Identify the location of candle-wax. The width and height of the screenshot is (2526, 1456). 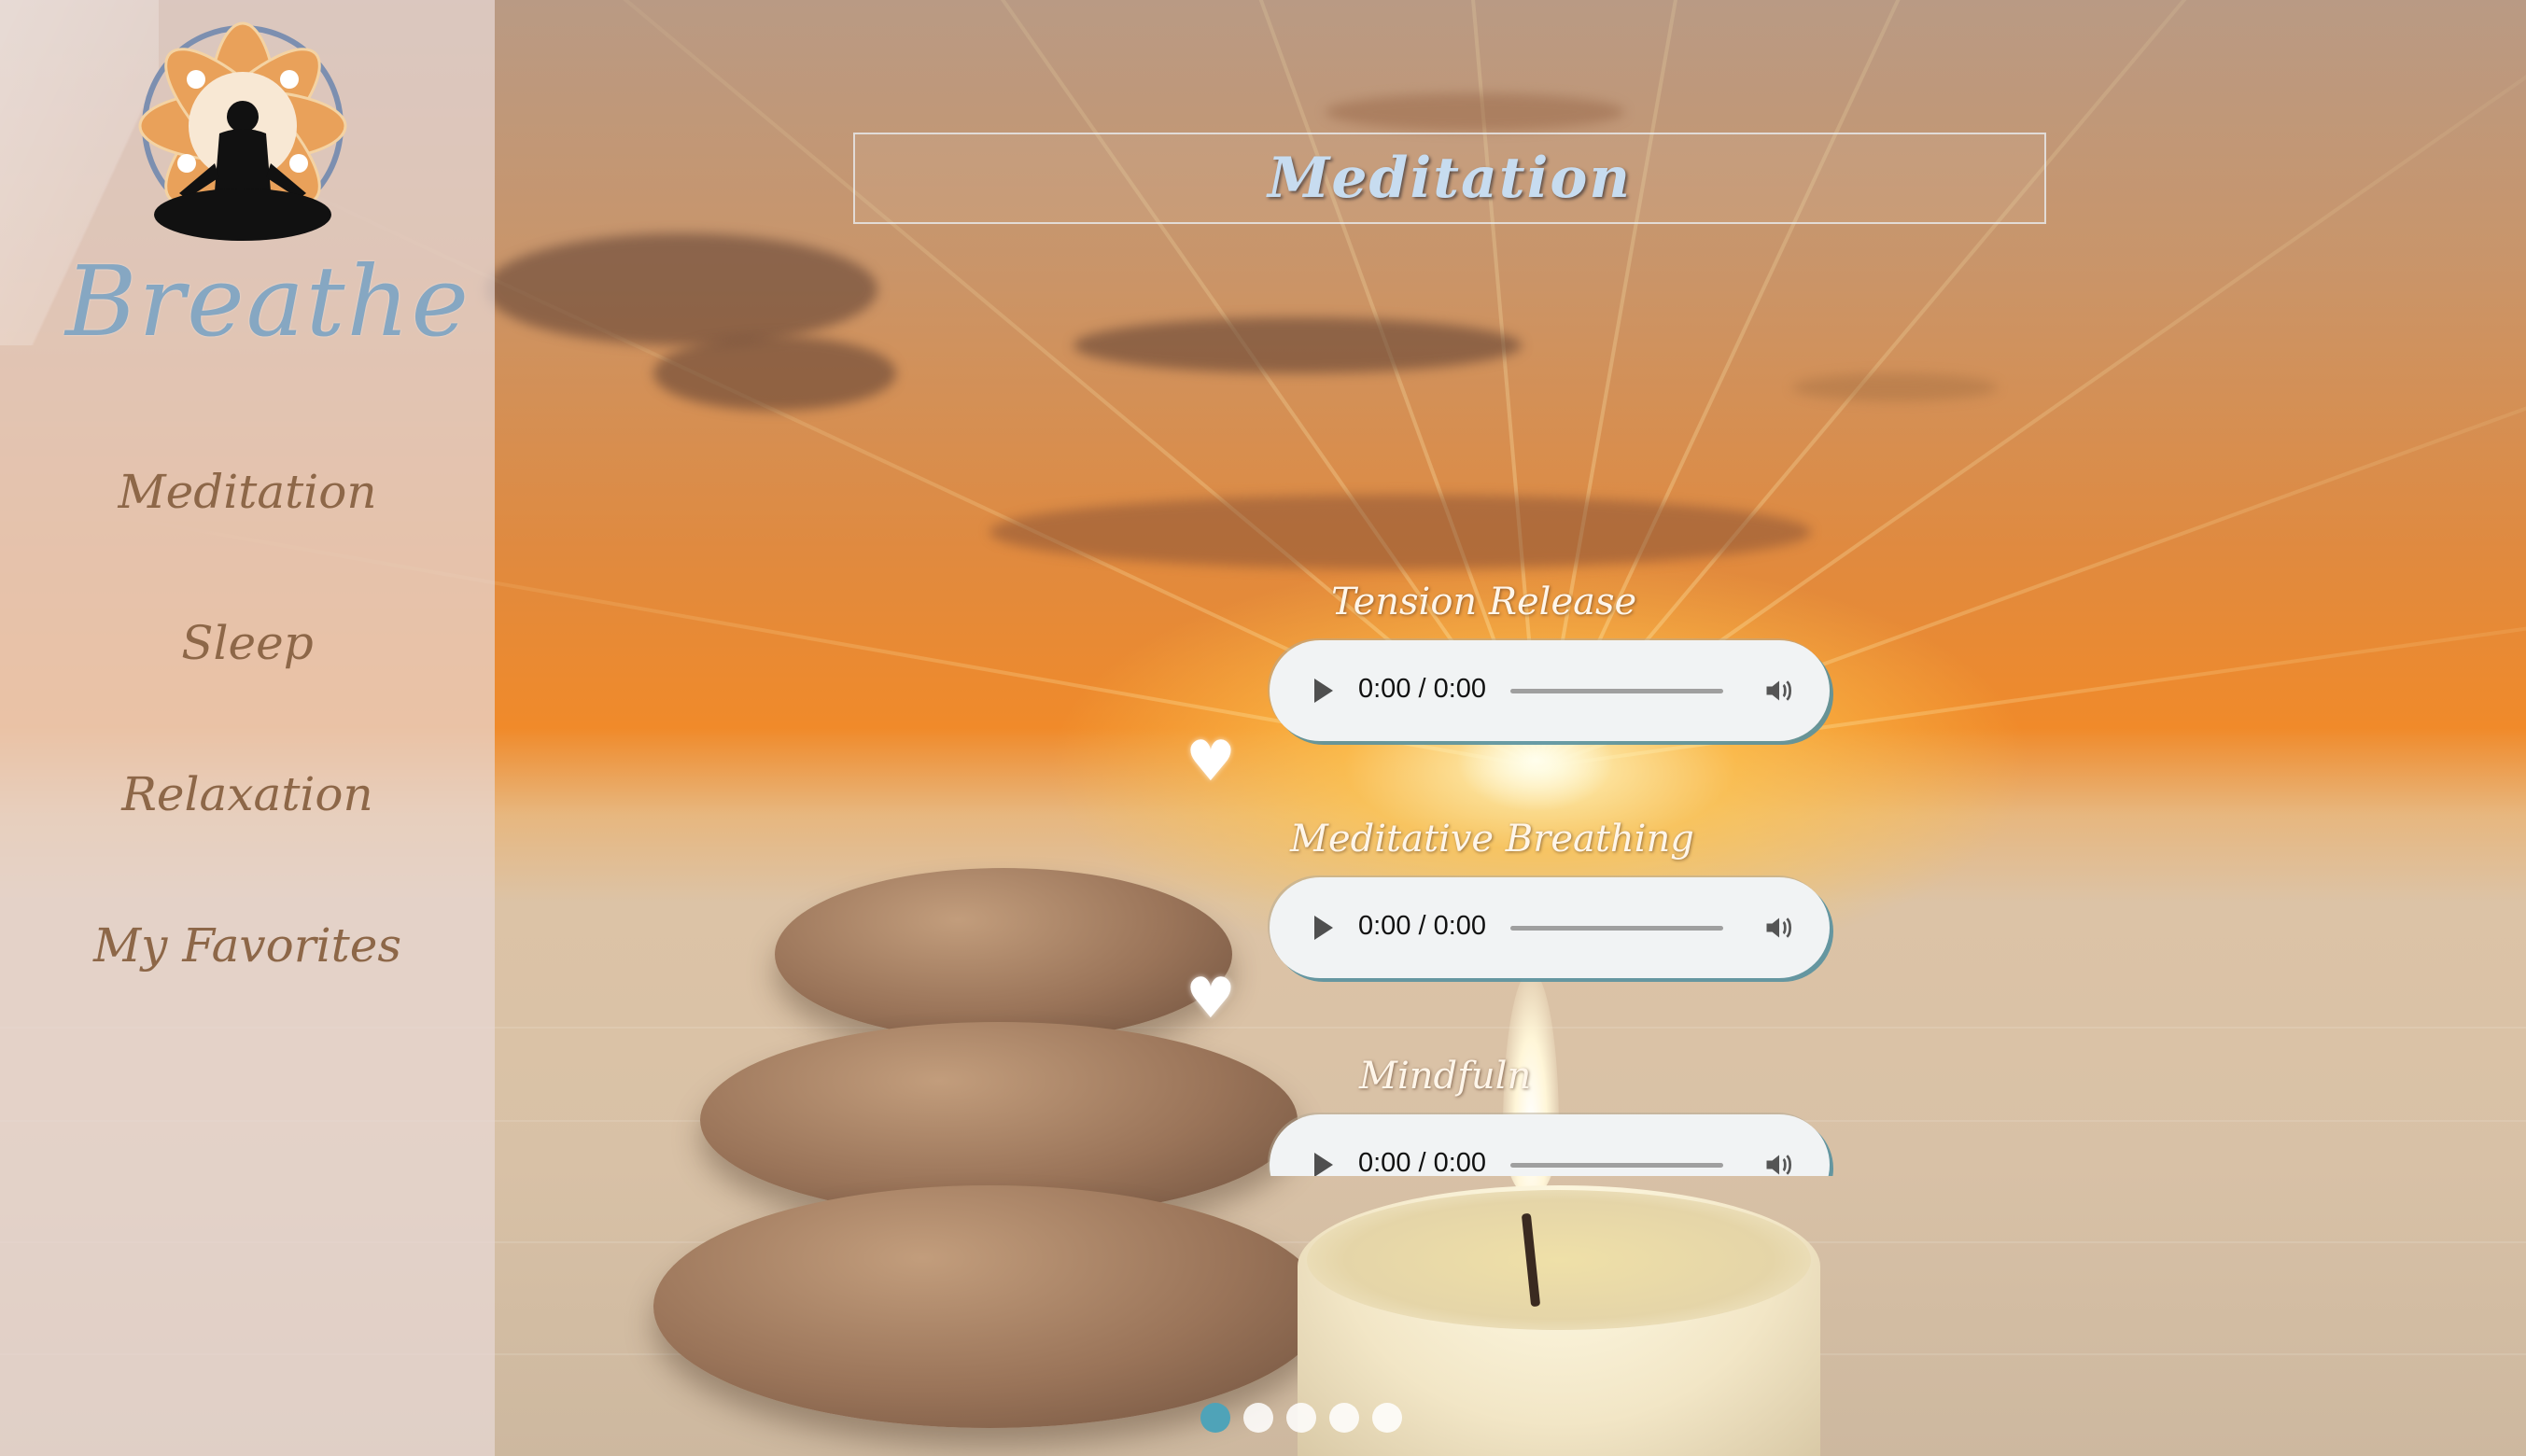
(1559, 1260).